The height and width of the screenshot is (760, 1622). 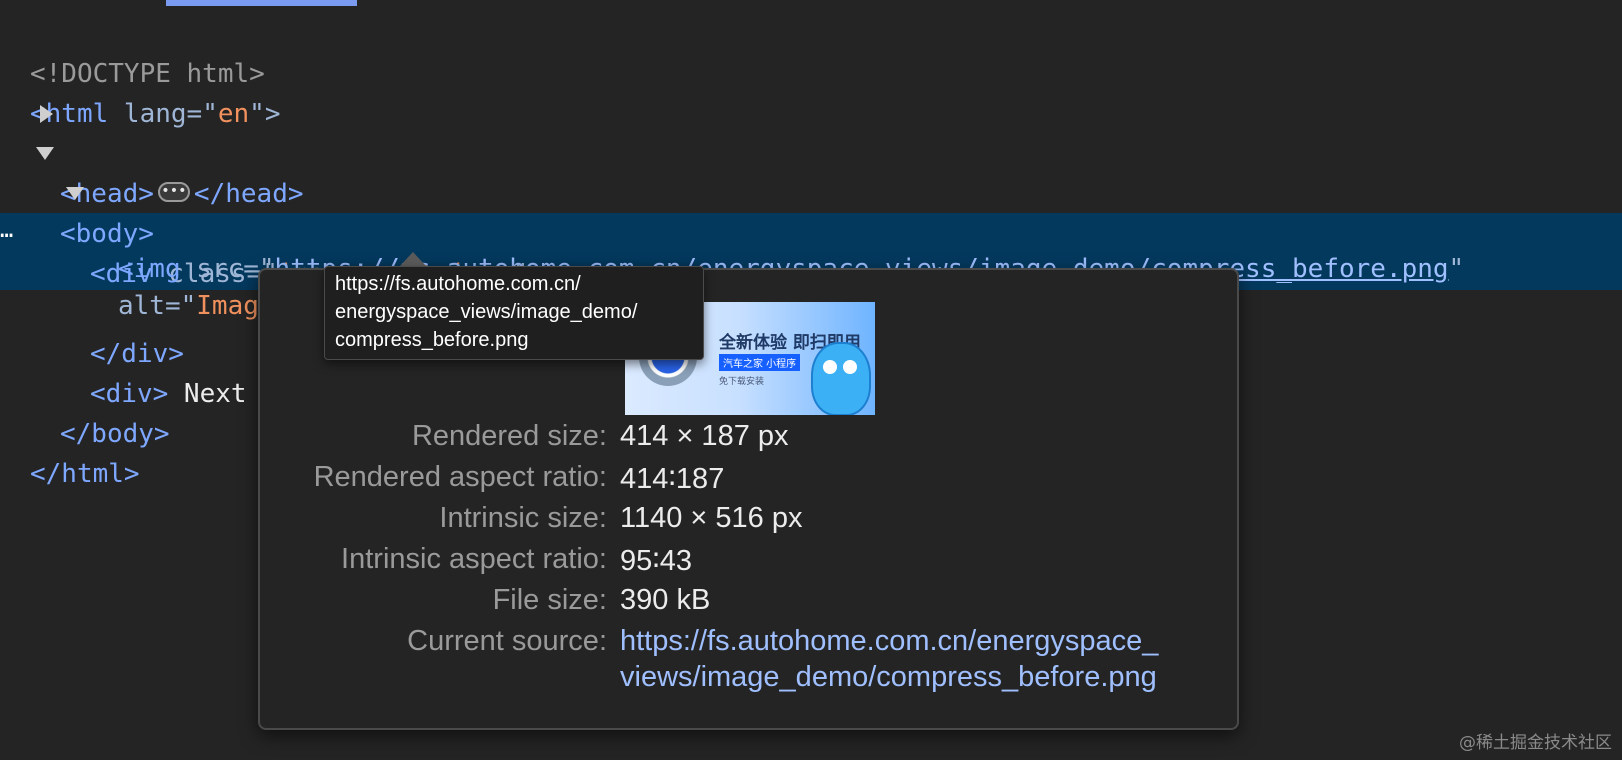 What do you see at coordinates (811, 91) in the screenshot?
I see `html-node: <html lang="en">` at bounding box center [811, 91].